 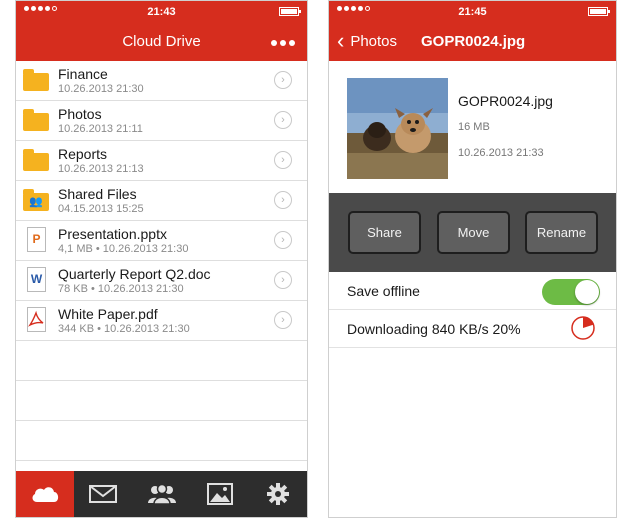 I want to click on powerpoint-file-icon: P, so click(x=36, y=239).